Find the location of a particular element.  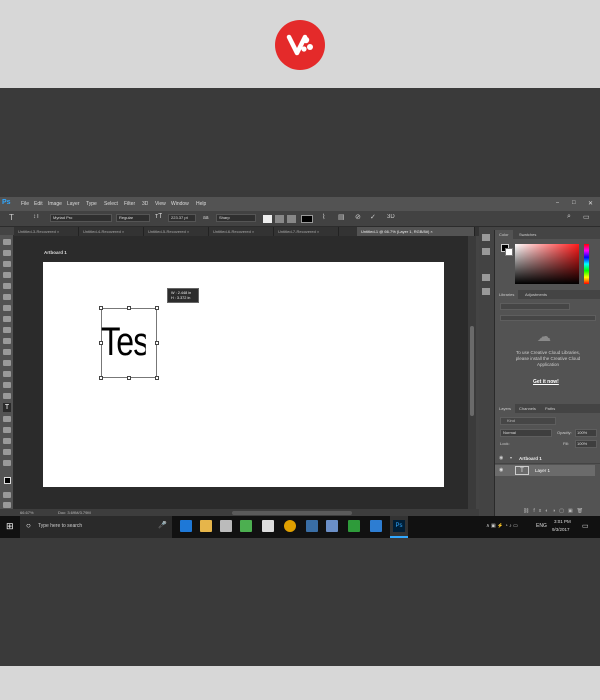

eraser-tool-icon is located at coordinates (7, 352).